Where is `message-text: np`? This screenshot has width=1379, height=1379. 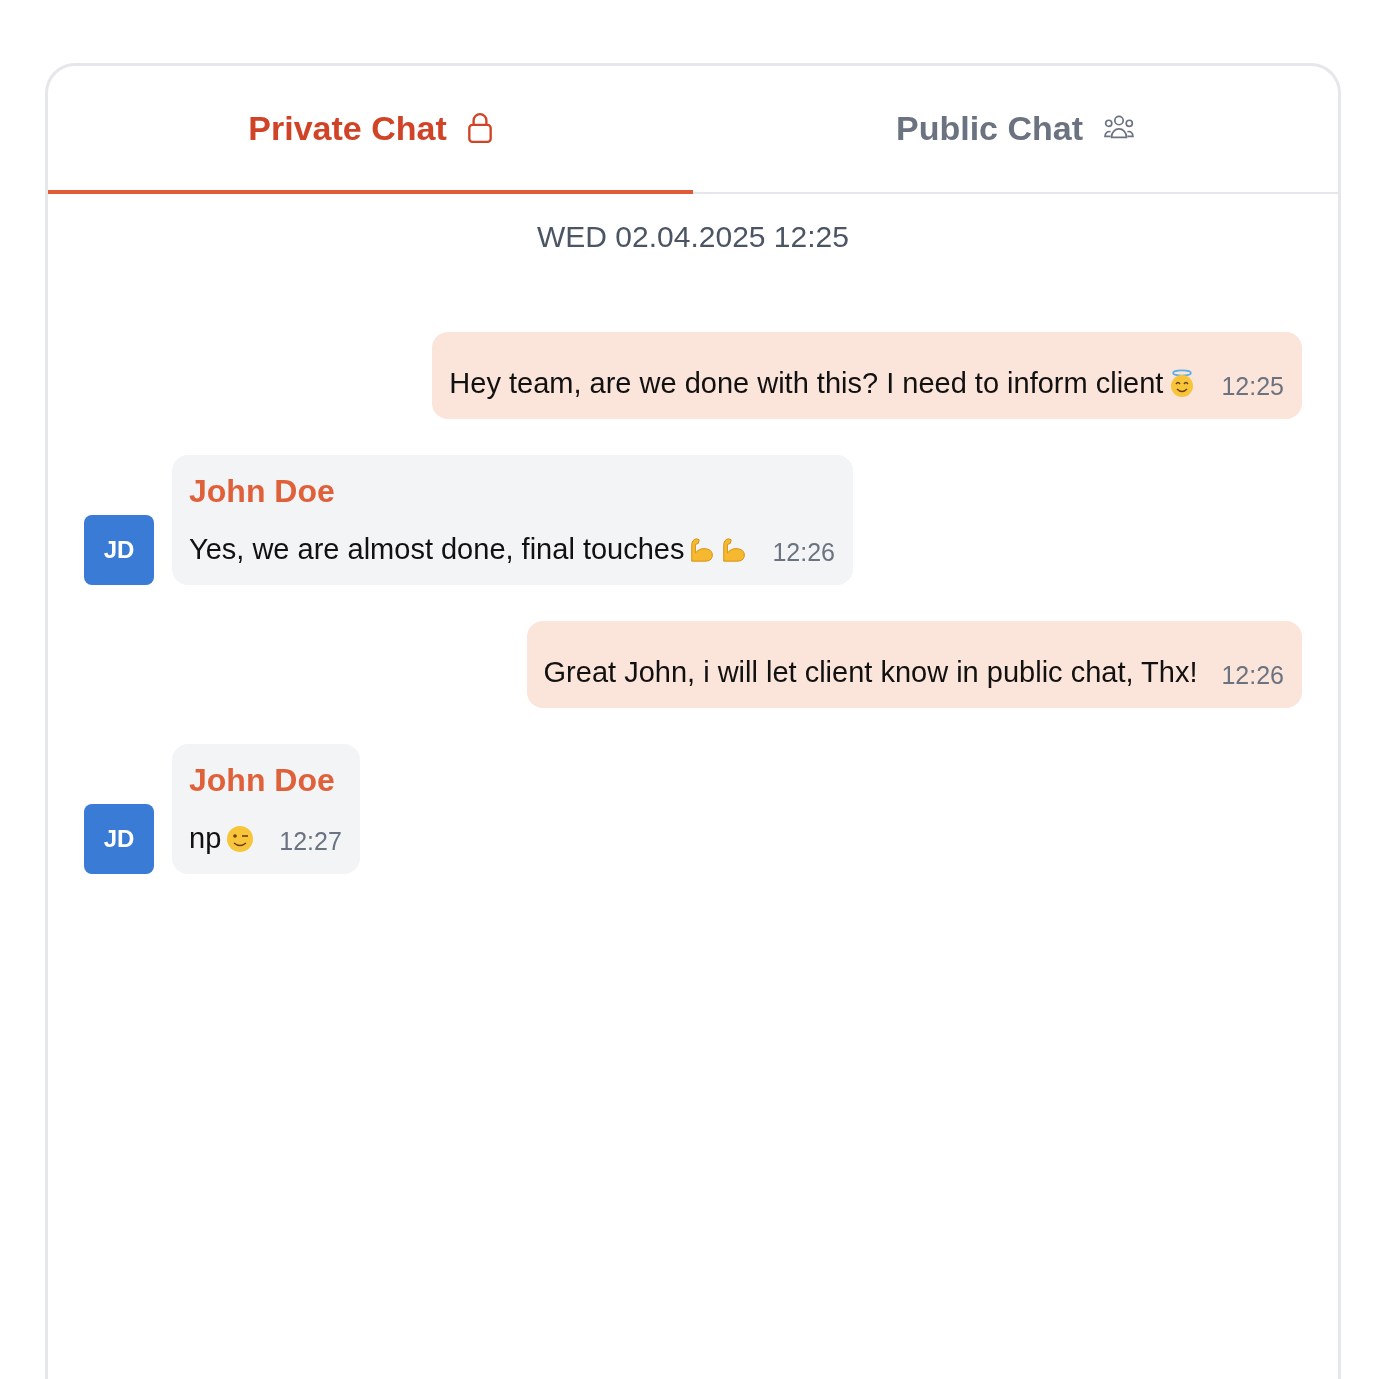 message-text: np is located at coordinates (205, 838).